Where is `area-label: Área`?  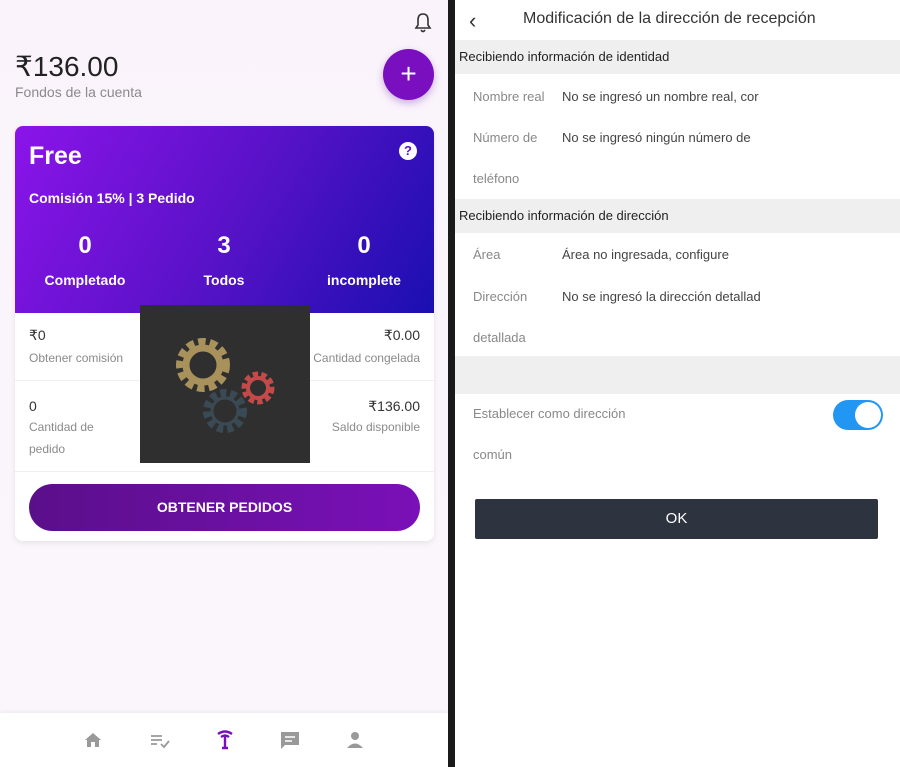 area-label: Área is located at coordinates (487, 254).